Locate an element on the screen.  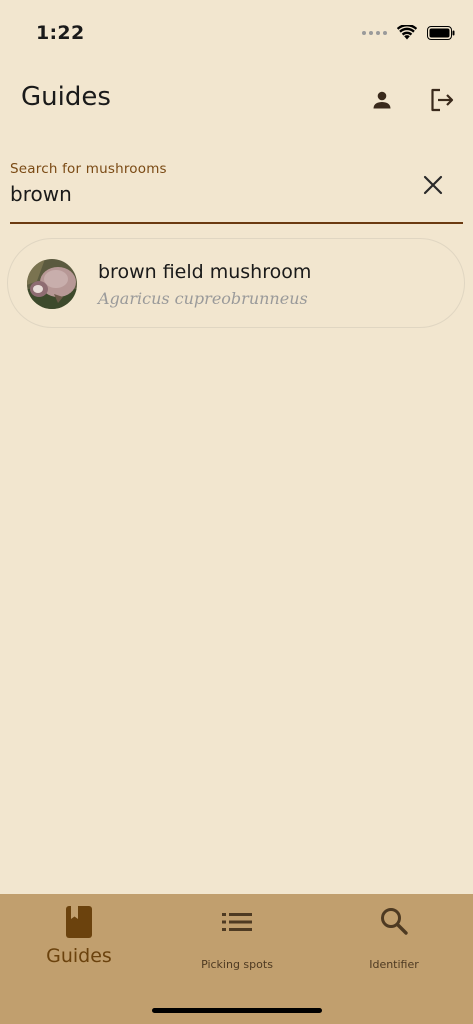
status-time: 1:22 is located at coordinates (60, 33).